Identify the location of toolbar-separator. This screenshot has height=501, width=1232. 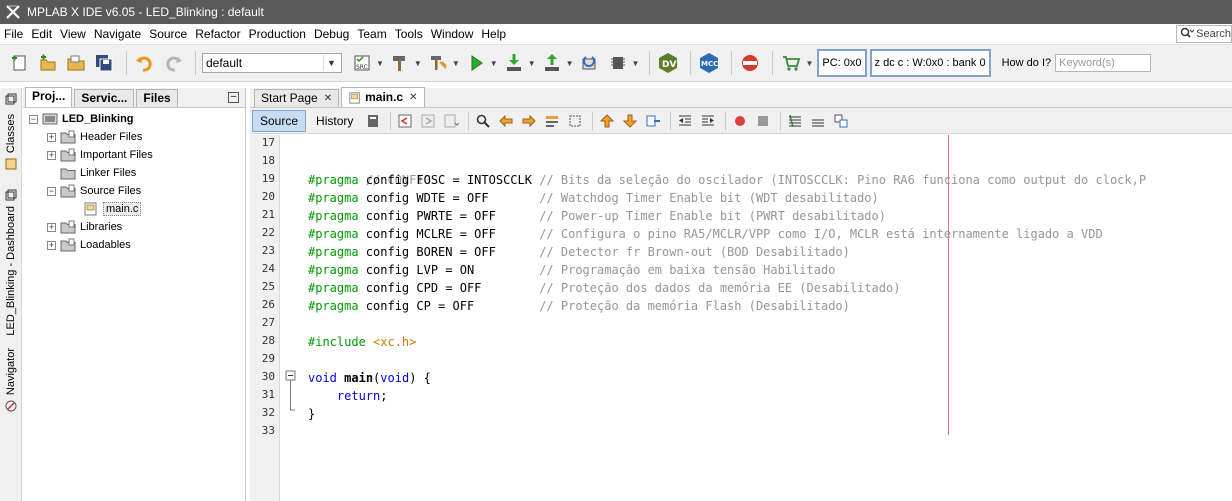
(195, 63).